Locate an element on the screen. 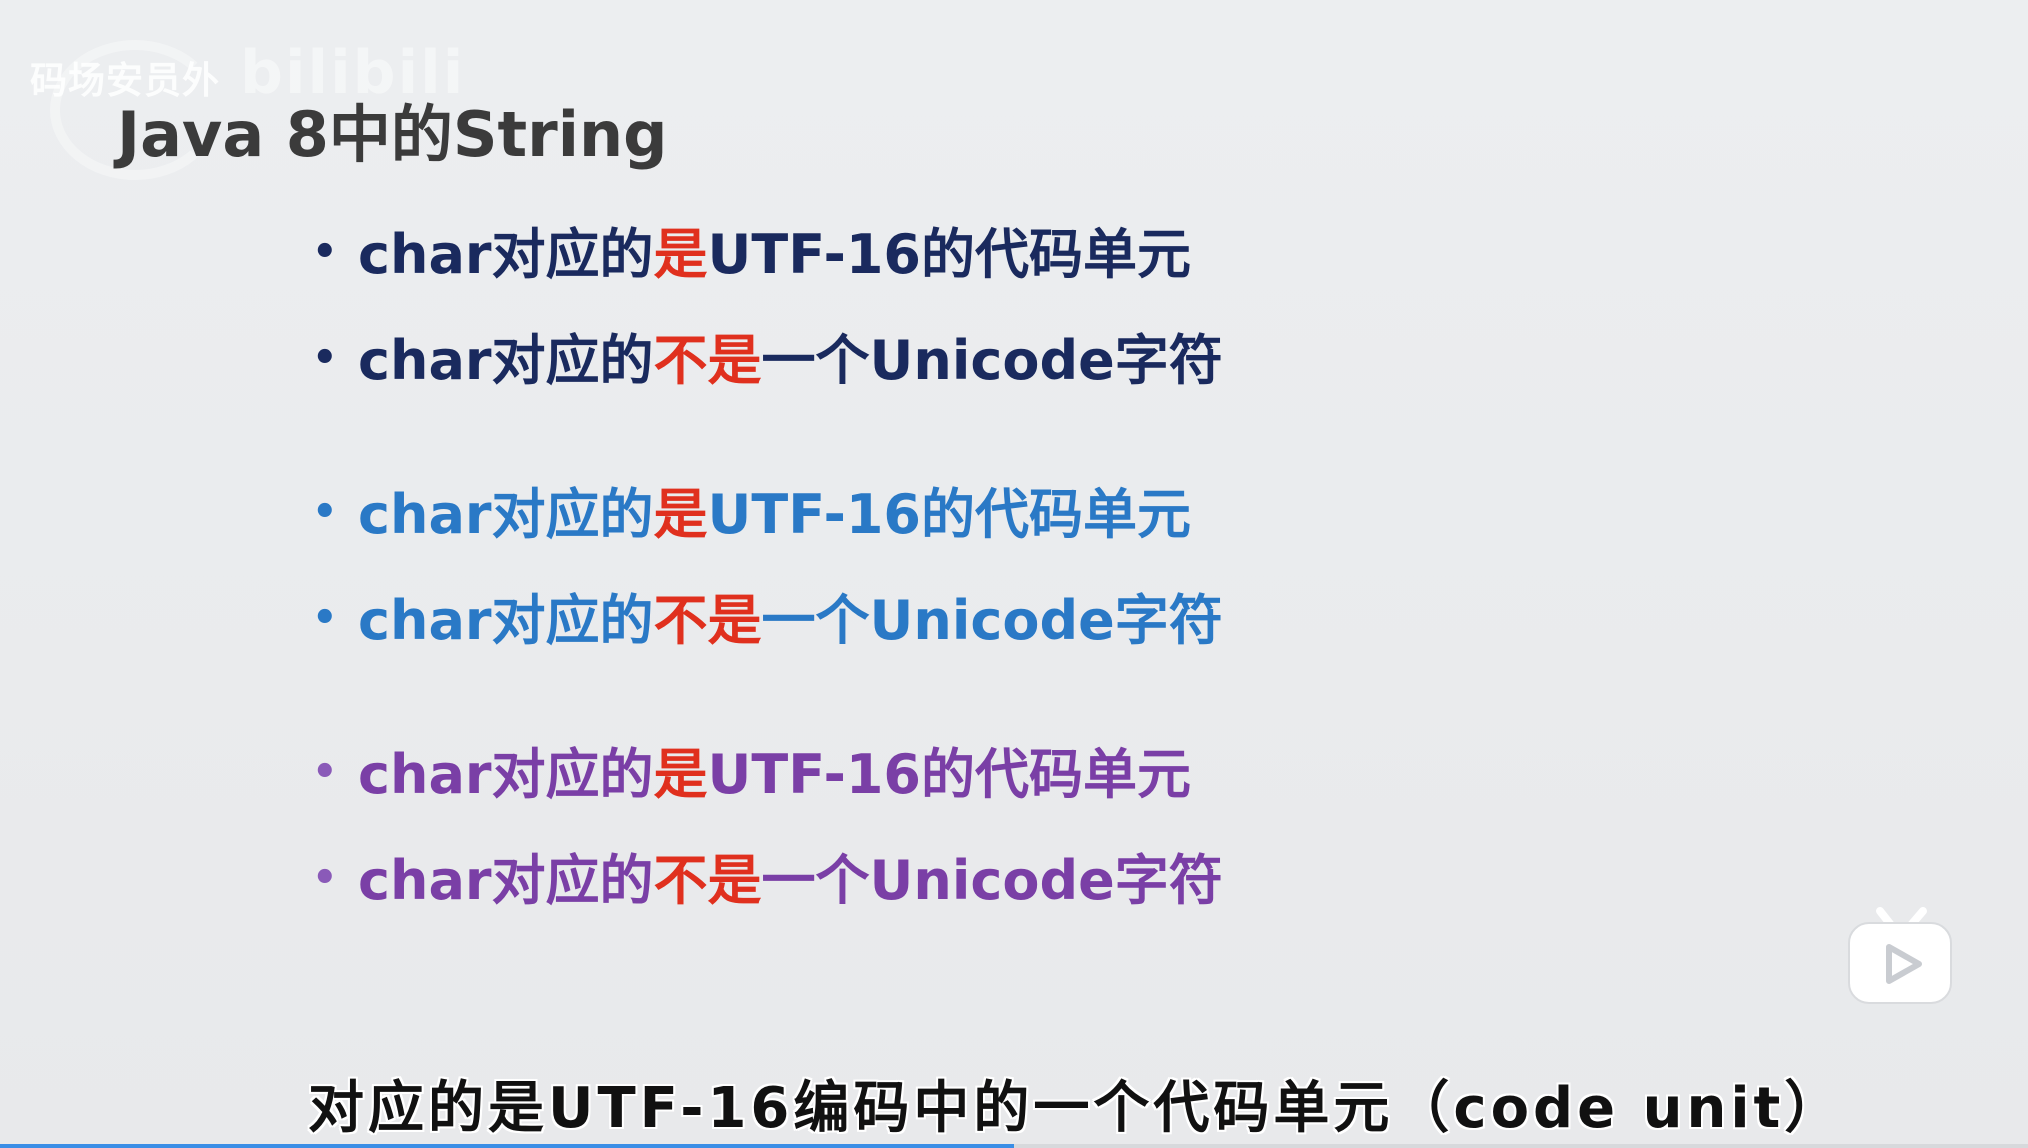 This screenshot has height=1148, width=2028. slide-title: Java 8中的String is located at coordinates (392, 134).